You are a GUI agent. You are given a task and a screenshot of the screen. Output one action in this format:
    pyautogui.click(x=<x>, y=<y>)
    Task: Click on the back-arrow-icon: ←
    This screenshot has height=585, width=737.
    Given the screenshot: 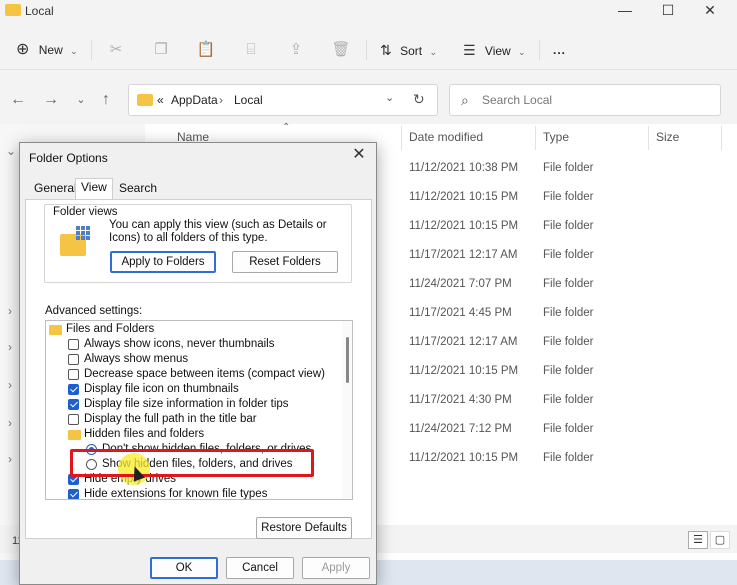 What is the action you would take?
    pyautogui.click(x=18, y=100)
    